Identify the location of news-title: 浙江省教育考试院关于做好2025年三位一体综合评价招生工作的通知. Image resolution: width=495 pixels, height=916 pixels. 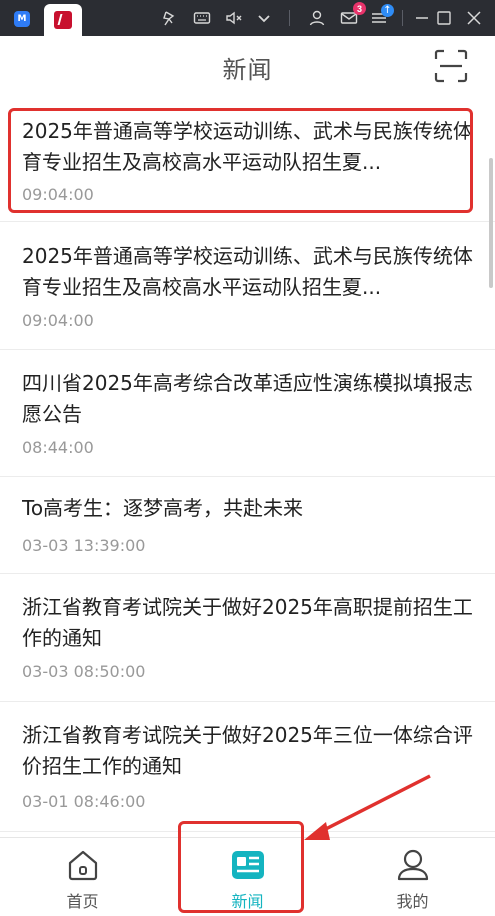
(247, 750).